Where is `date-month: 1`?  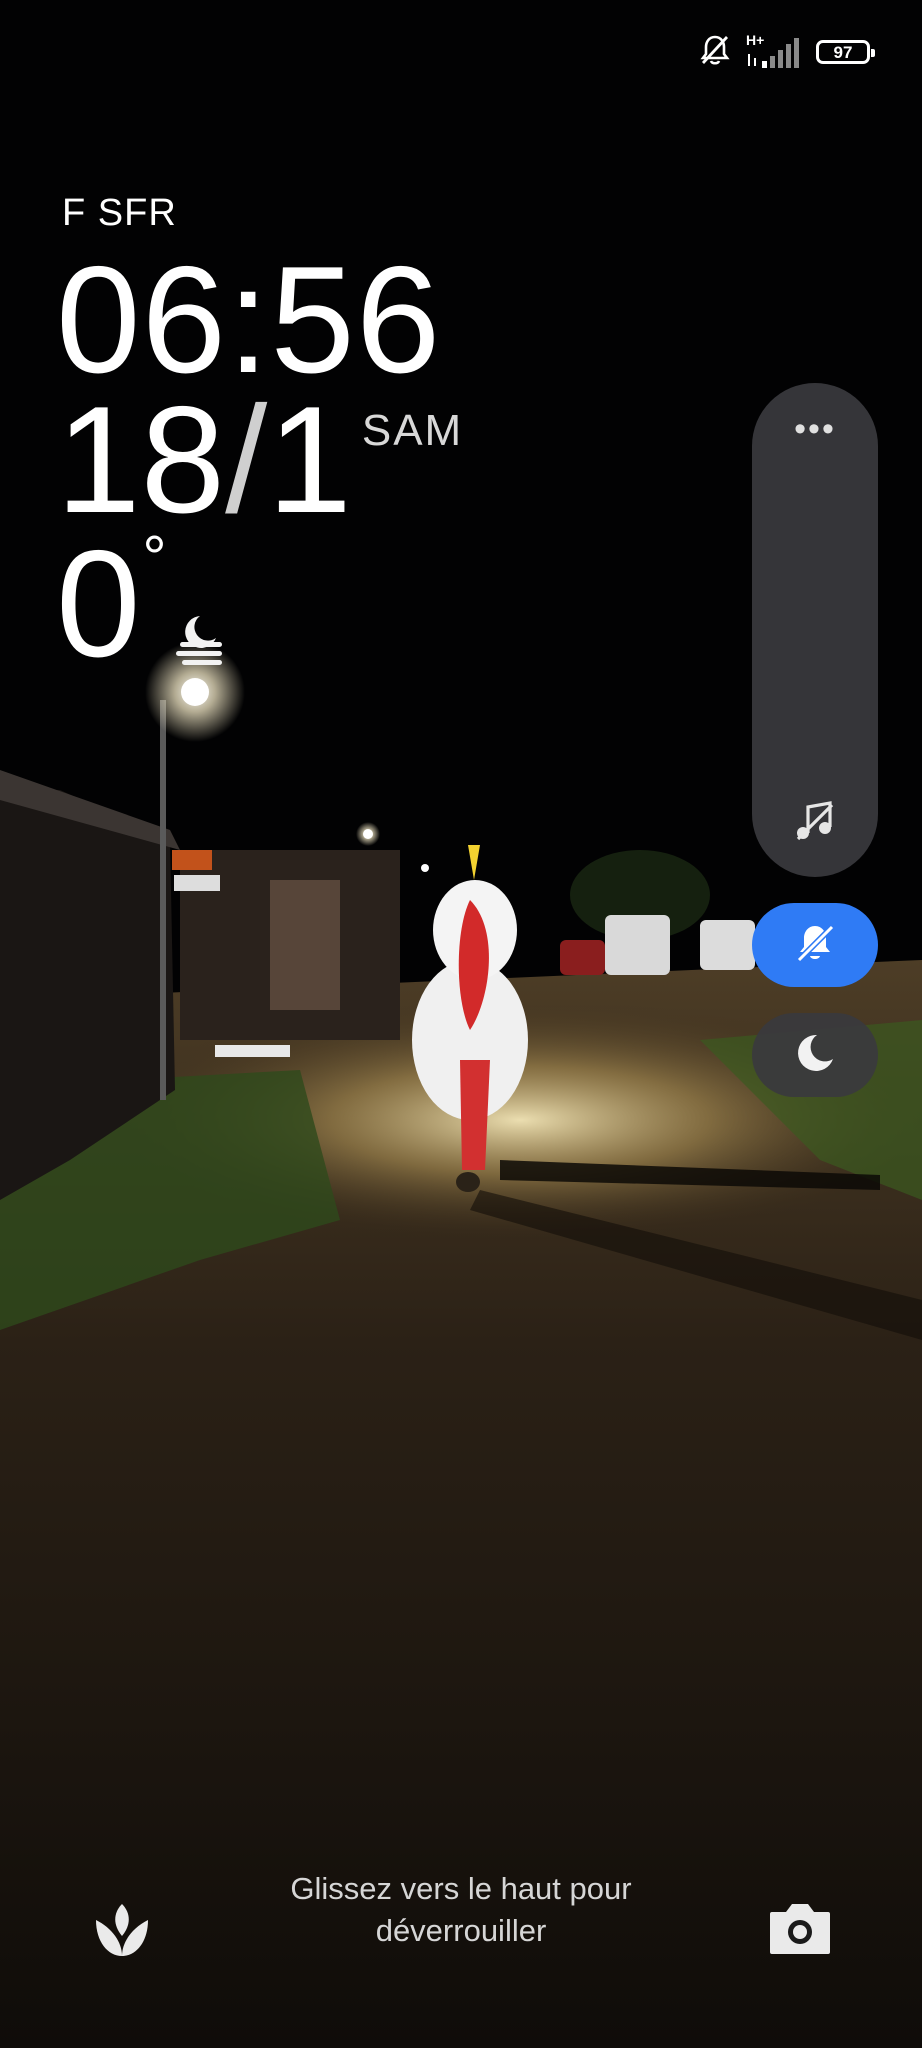
date-month: 1 is located at coordinates (309, 460).